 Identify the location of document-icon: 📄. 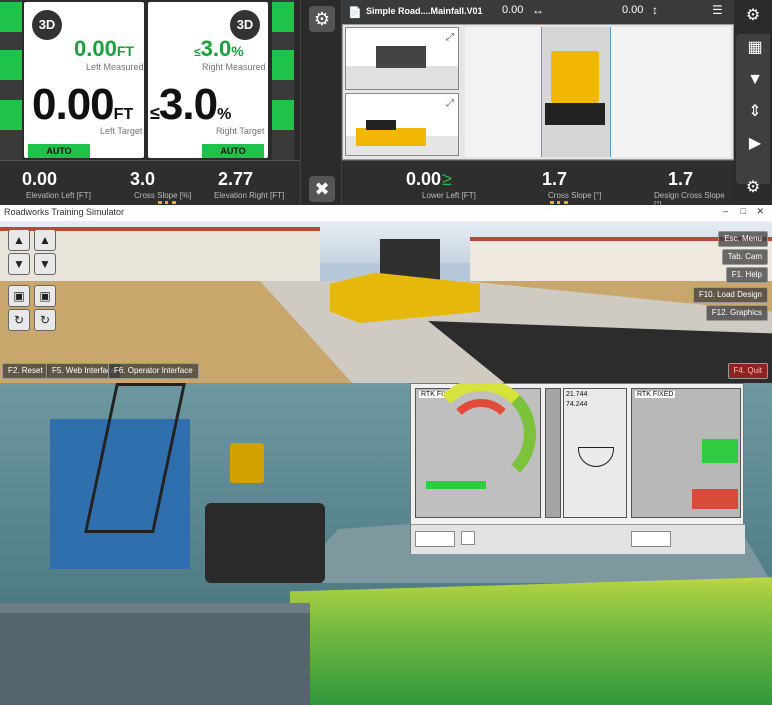
(355, 12).